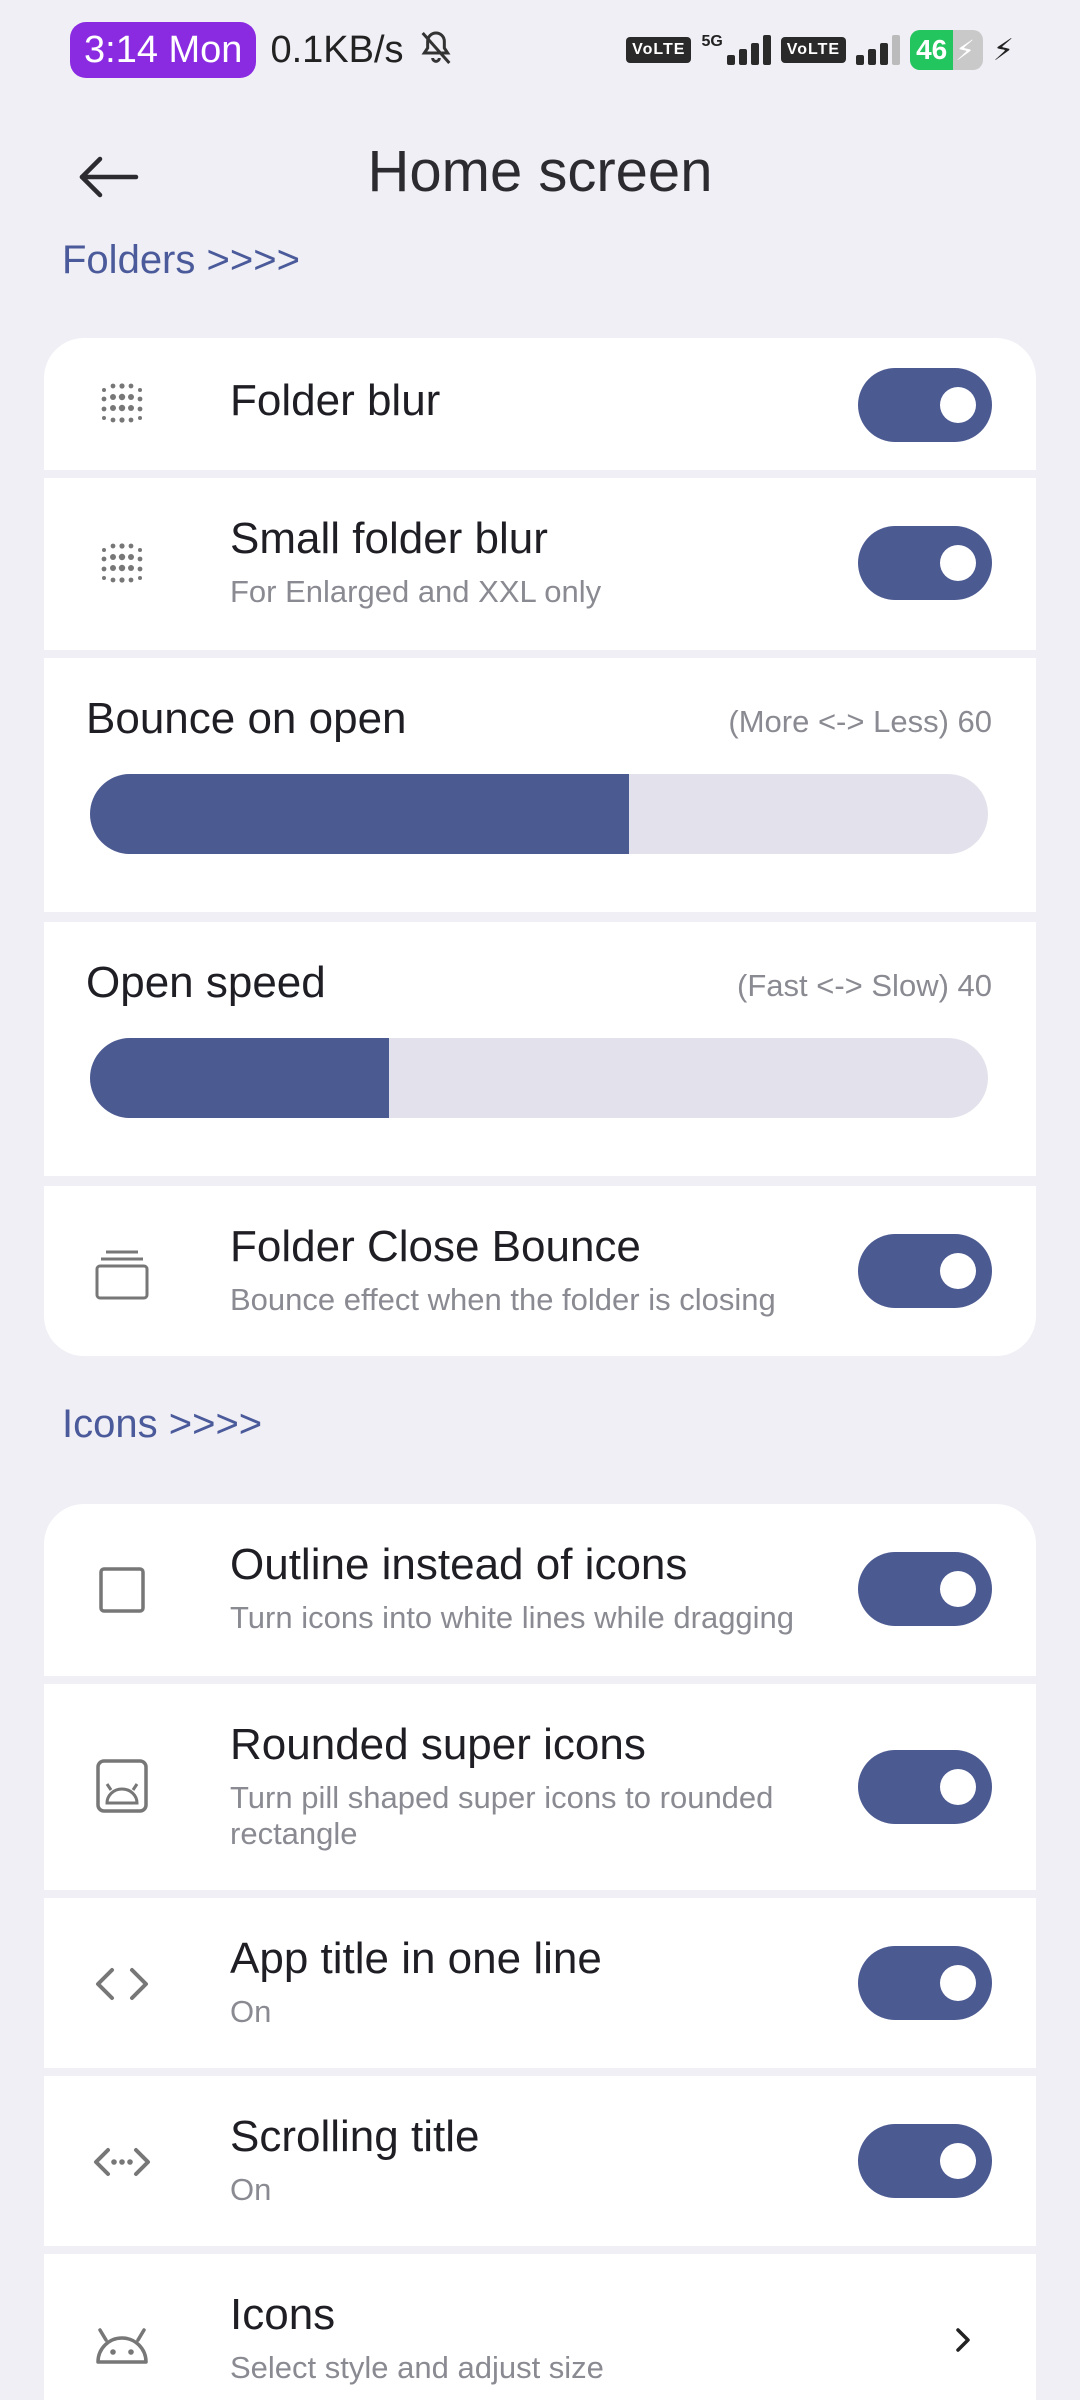 The image size is (1080, 2400). What do you see at coordinates (540, 171) in the screenshot?
I see `page-title: Home screen` at bounding box center [540, 171].